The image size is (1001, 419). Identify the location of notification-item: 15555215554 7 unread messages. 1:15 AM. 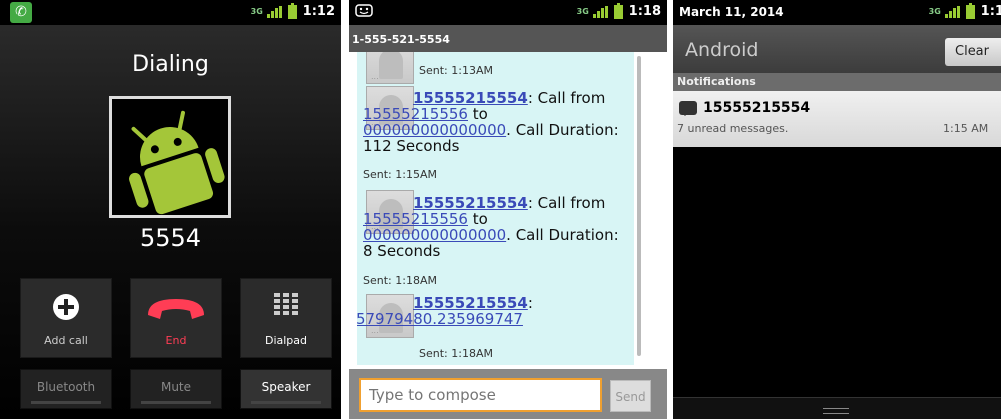
(837, 119).